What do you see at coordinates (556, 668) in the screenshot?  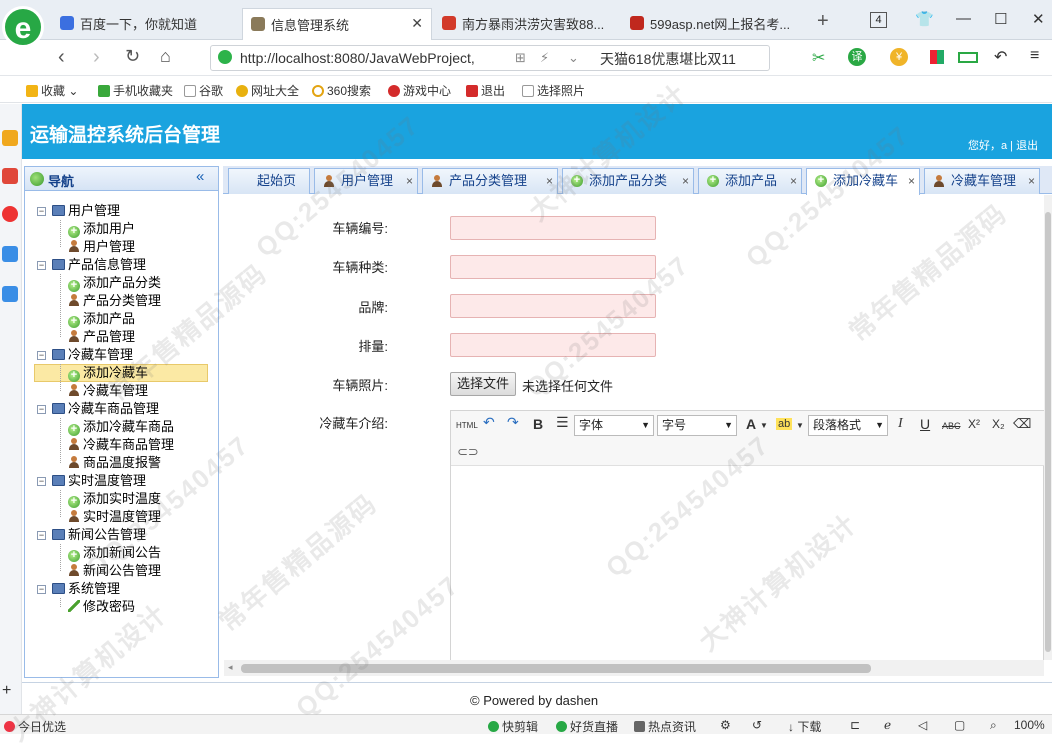 I see `horizontal-scroll-thumb` at bounding box center [556, 668].